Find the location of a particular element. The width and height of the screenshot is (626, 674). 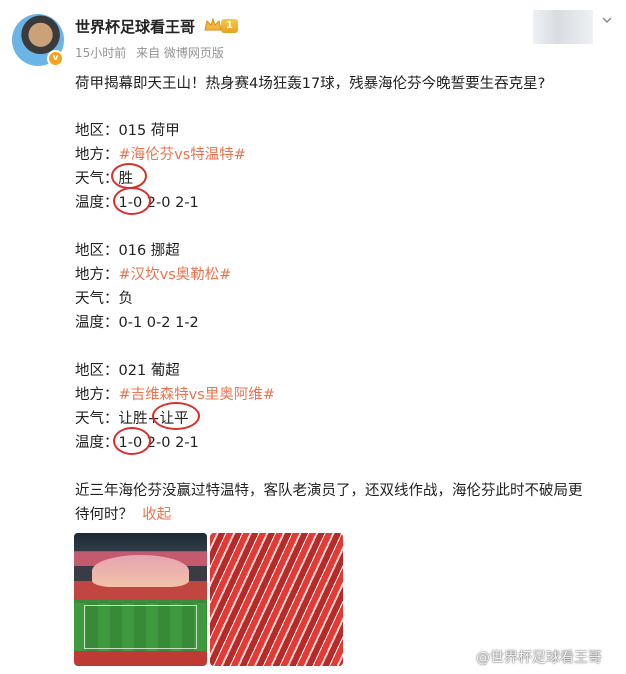

match-3-region: 地区：021 葡超 is located at coordinates (127, 371).